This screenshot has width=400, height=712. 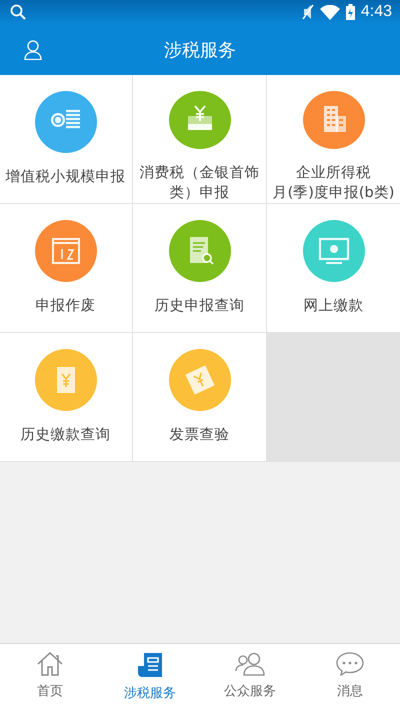 What do you see at coordinates (376, 12) in the screenshot?
I see `clock-time: 4:43` at bounding box center [376, 12].